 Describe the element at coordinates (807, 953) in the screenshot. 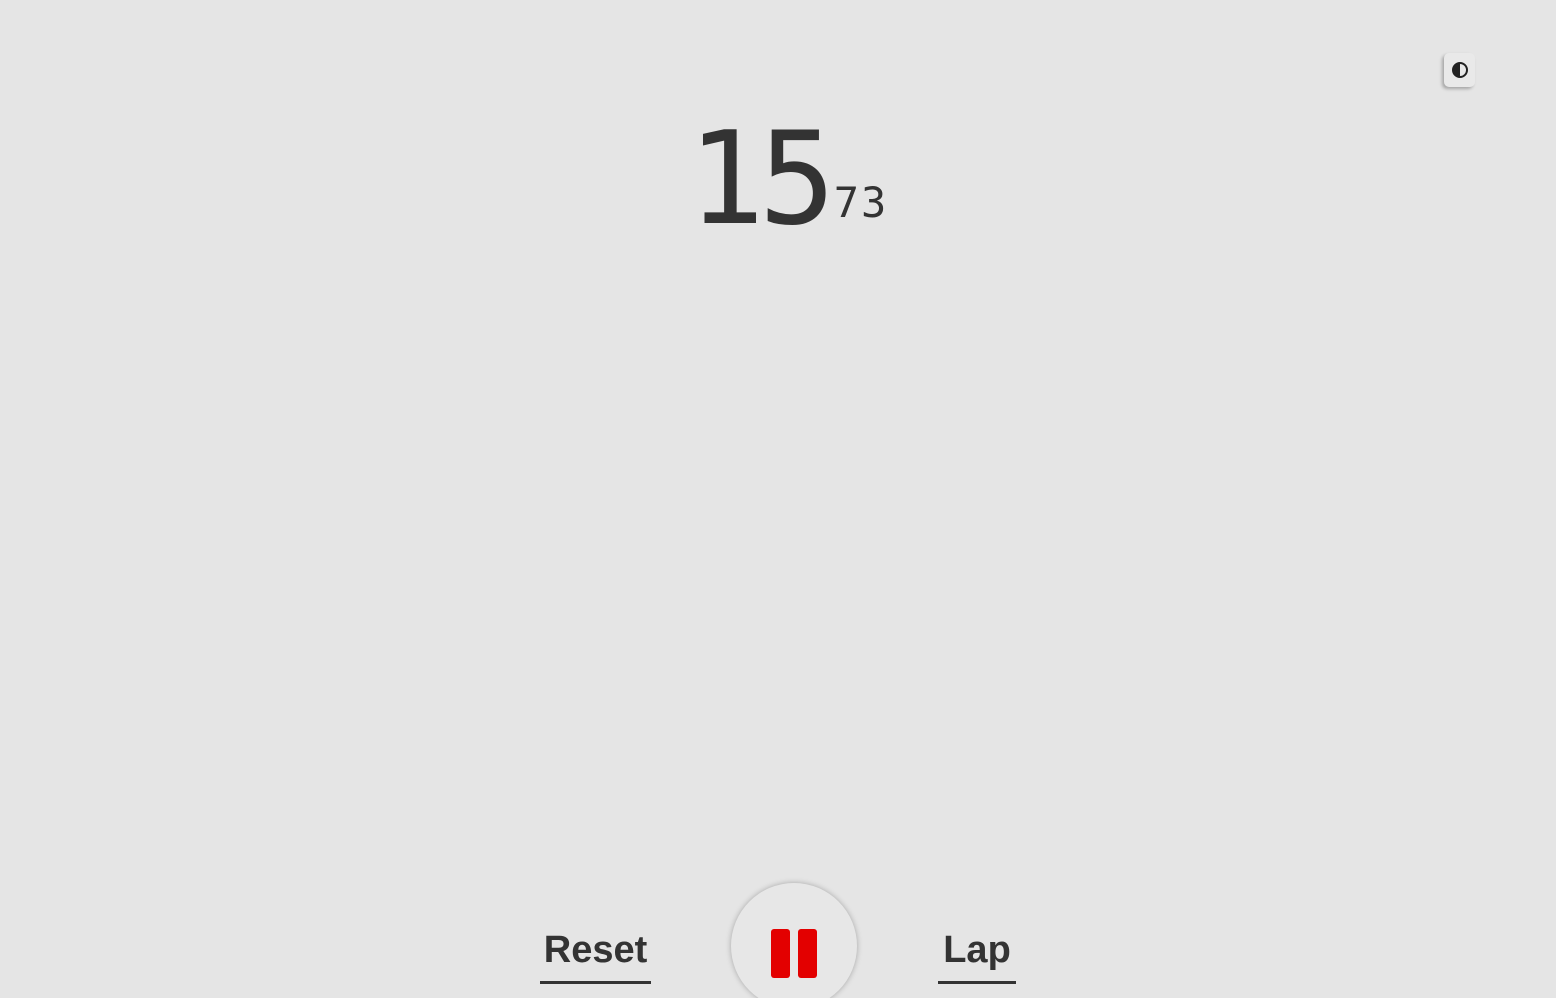

I see `pause-icon-right-bar` at that location.